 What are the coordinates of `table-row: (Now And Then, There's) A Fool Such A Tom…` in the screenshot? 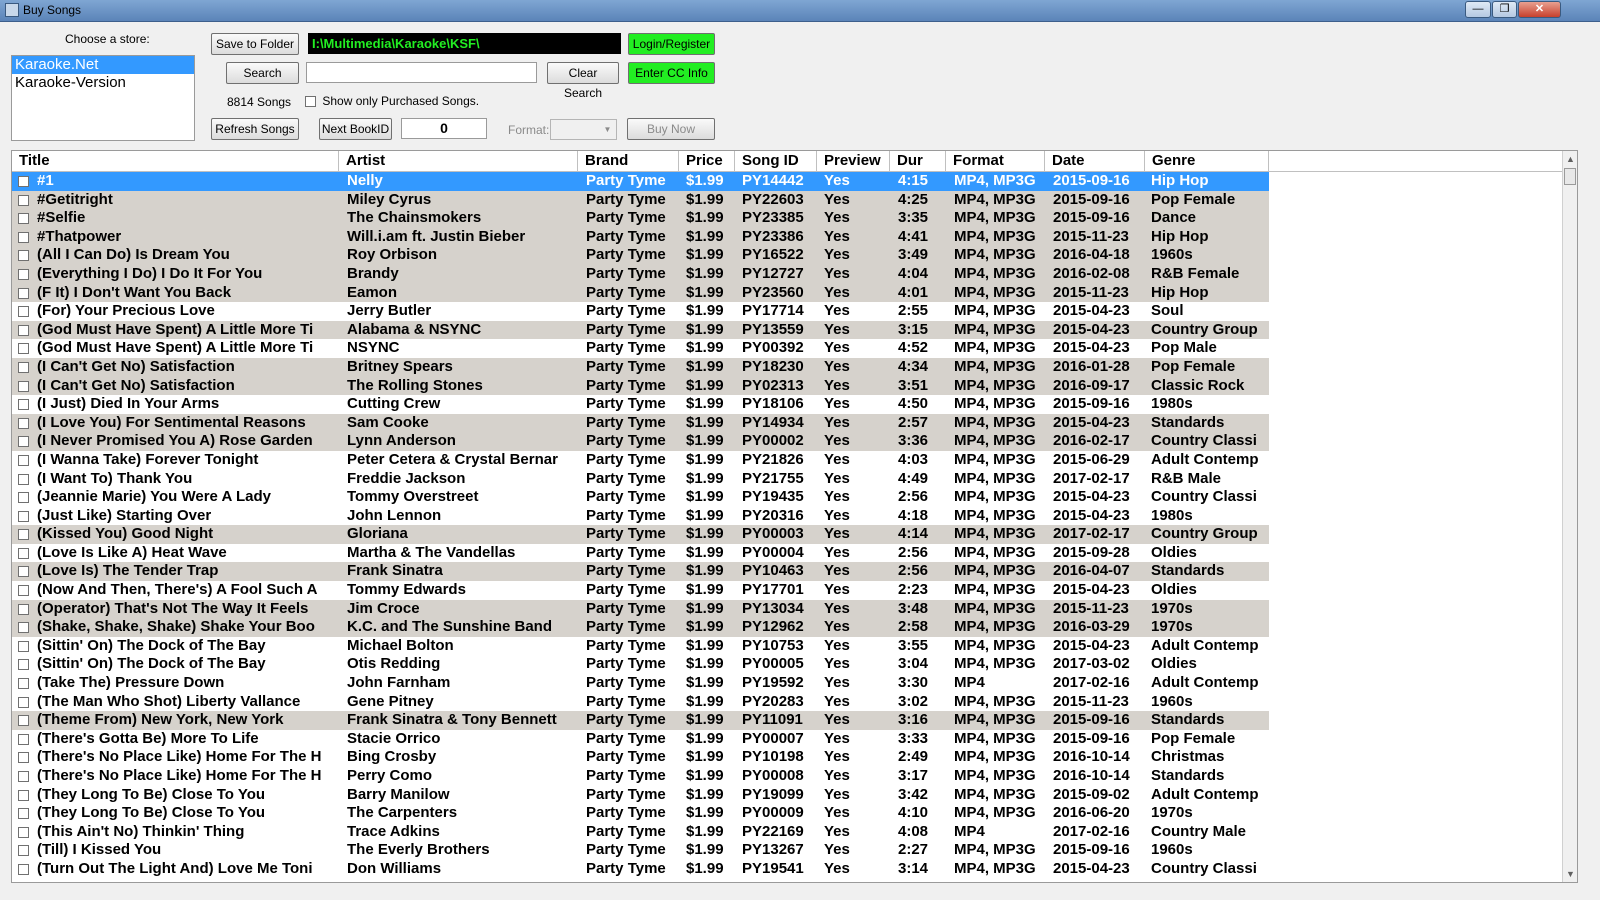 It's located at (640, 590).